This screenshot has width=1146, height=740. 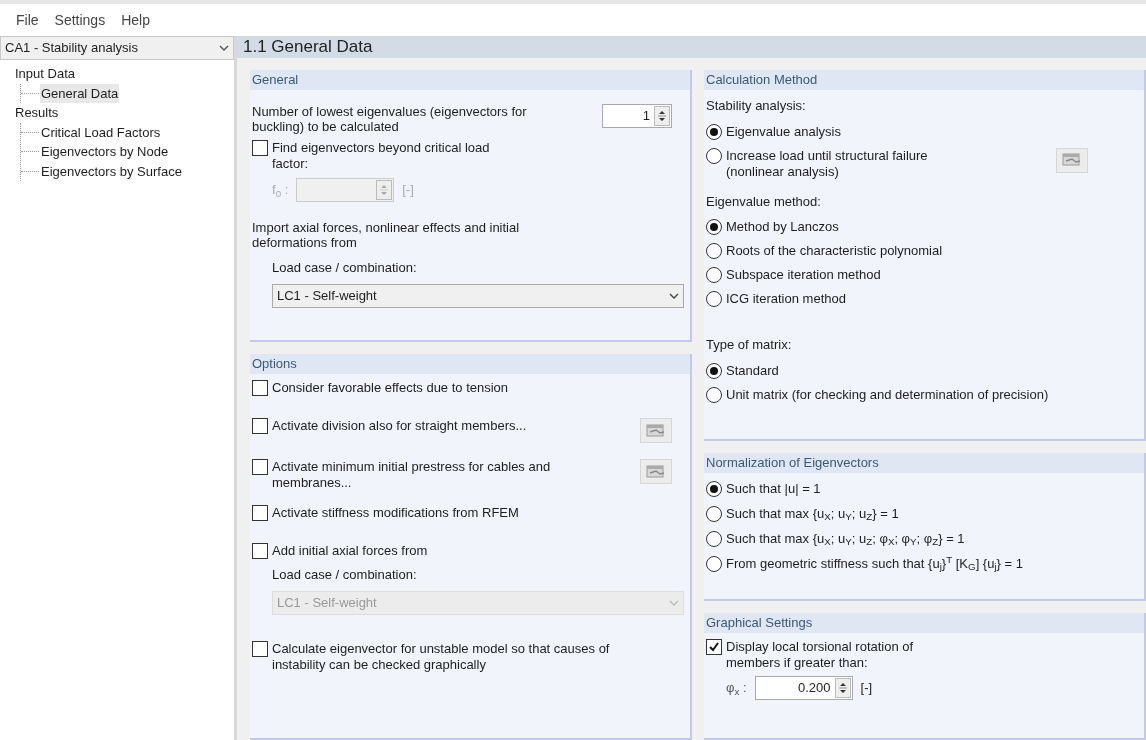 I want to click on panel-header: General, so click(x=470, y=80).